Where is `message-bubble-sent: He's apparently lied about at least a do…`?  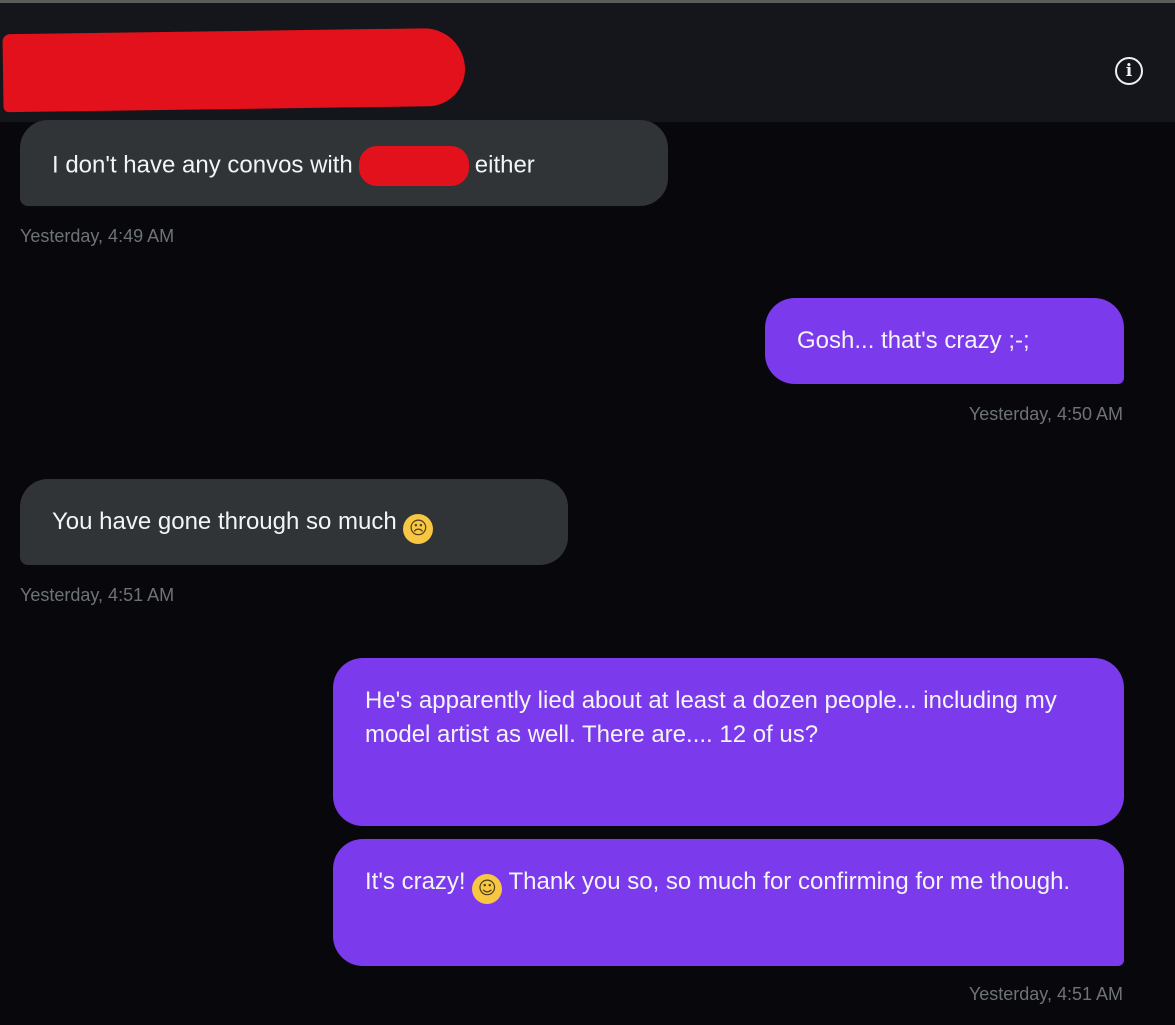 message-bubble-sent: He's apparently lied about at least a do… is located at coordinates (728, 742).